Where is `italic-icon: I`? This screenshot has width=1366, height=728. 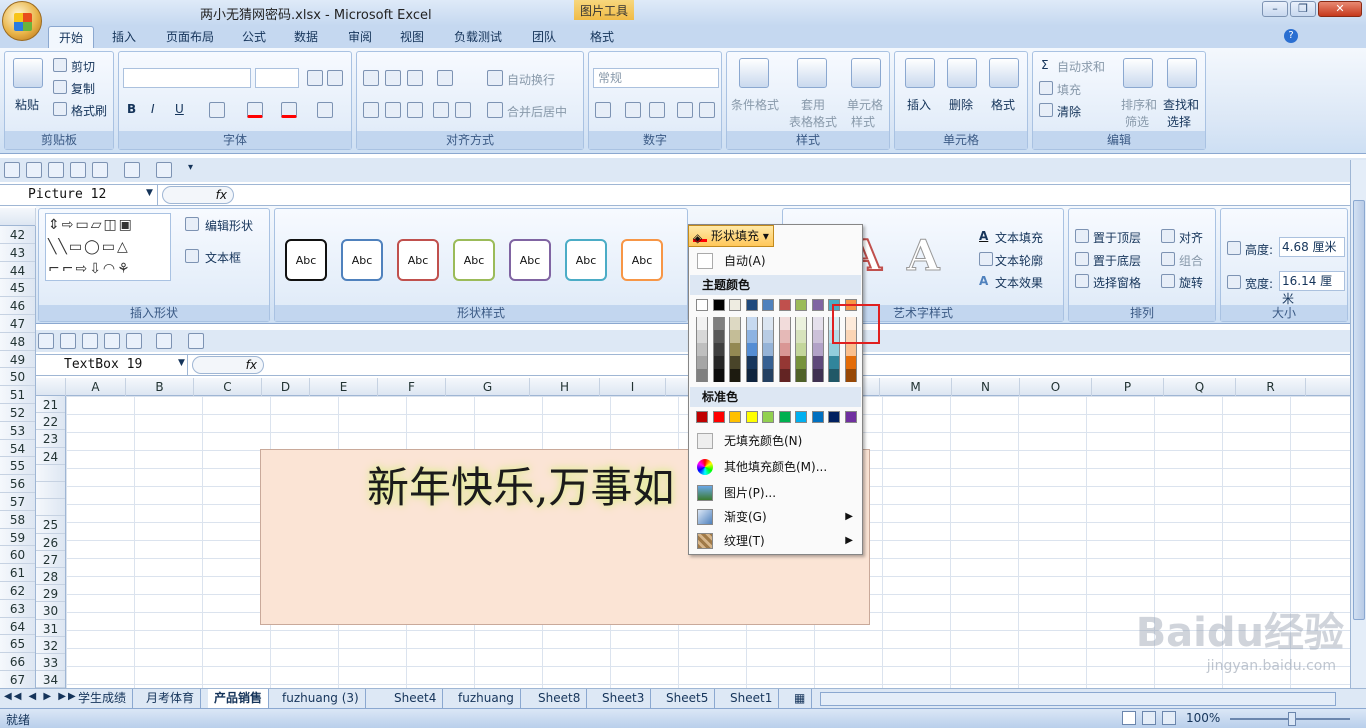 italic-icon: I is located at coordinates (153, 109).